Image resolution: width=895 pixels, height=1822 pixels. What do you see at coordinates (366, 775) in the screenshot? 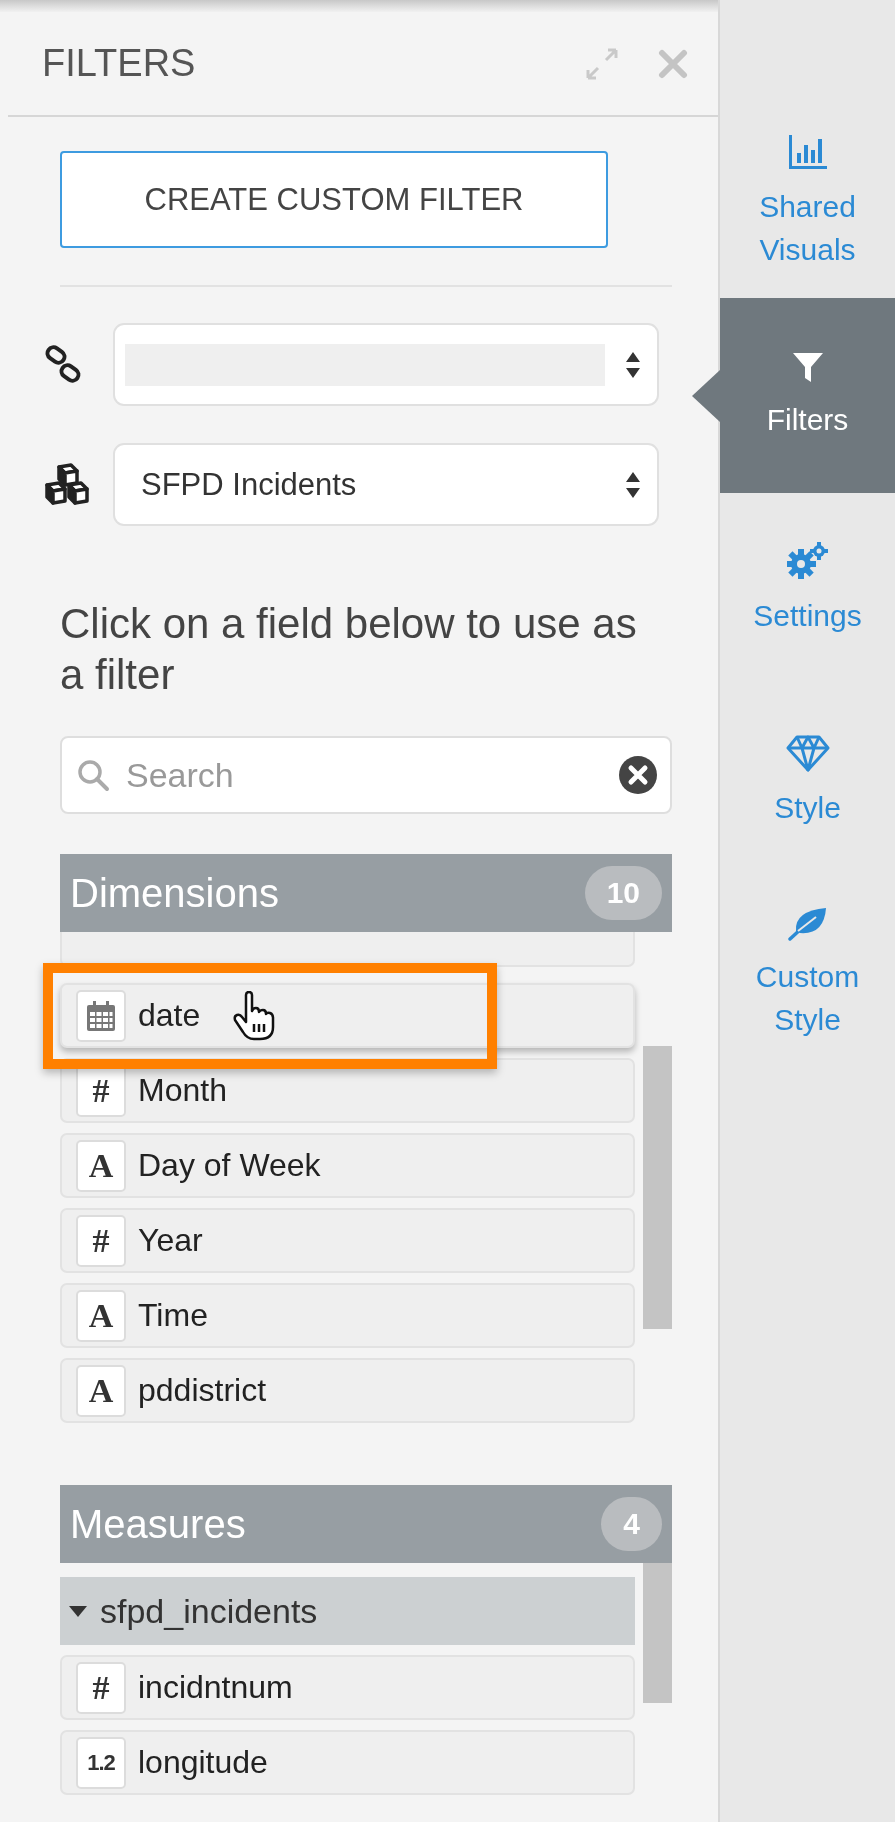
I see `search-field: Search` at bounding box center [366, 775].